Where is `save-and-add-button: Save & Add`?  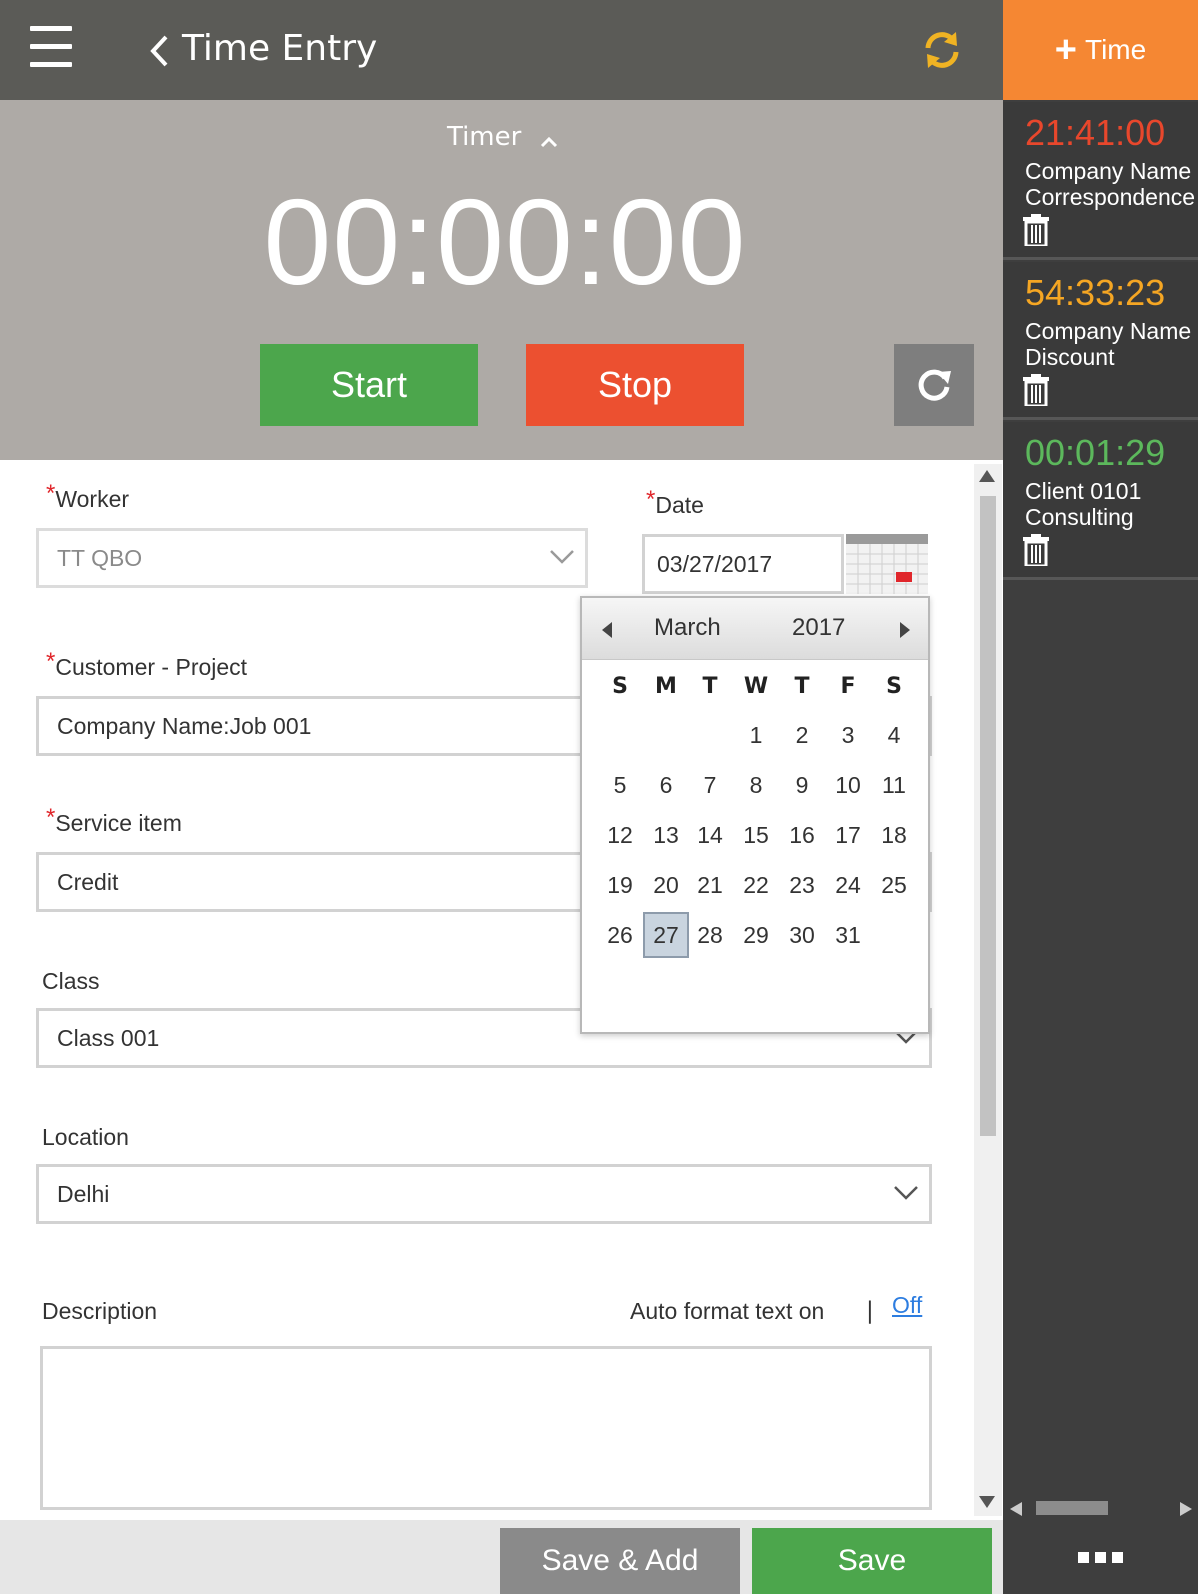
save-and-add-button: Save & Add is located at coordinates (620, 1561).